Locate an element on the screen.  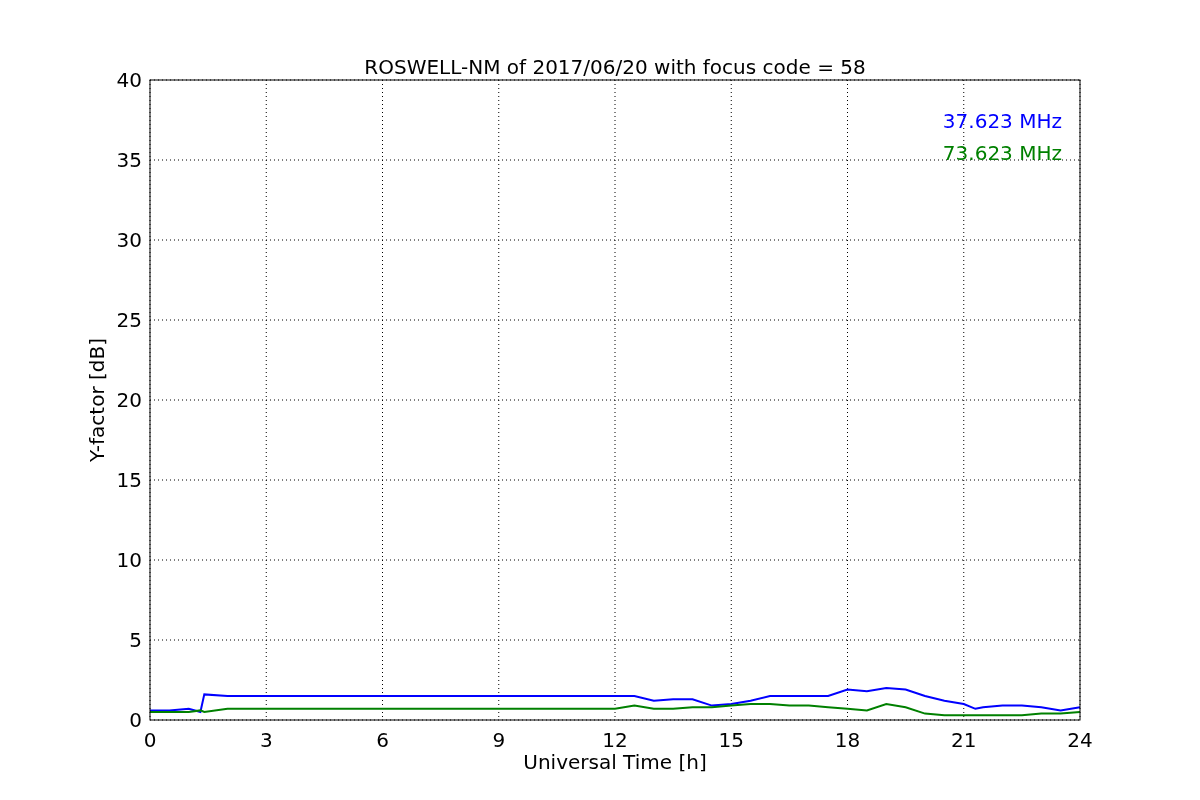
y-axis-label: Y-factor [dB] is located at coordinates (97, 400).